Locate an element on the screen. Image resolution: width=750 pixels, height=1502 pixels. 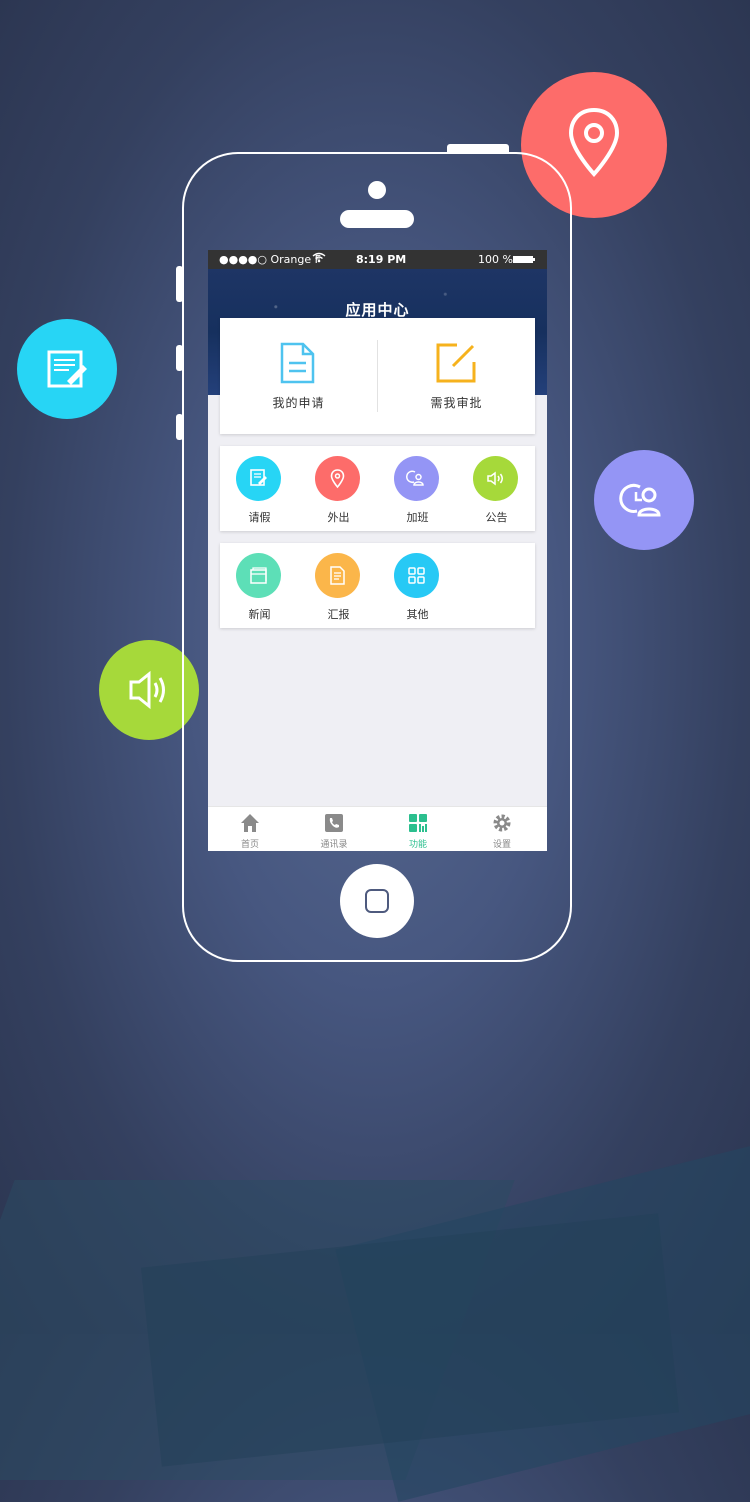
announcement-button: 公告 is located at coordinates (496, 488).